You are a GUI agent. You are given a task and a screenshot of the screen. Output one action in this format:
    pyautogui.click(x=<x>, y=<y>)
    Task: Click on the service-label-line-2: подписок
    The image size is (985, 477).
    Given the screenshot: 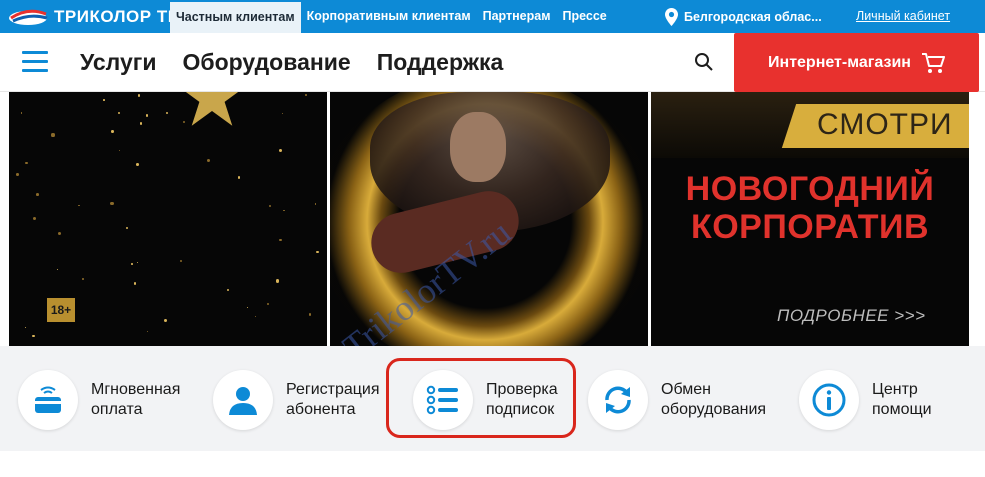 What is the action you would take?
    pyautogui.click(x=520, y=409)
    